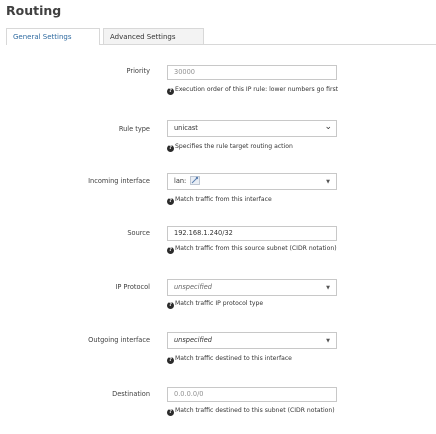 This screenshot has height=434, width=436. Describe the element at coordinates (138, 233) in the screenshot. I see `source-label: Source` at that location.